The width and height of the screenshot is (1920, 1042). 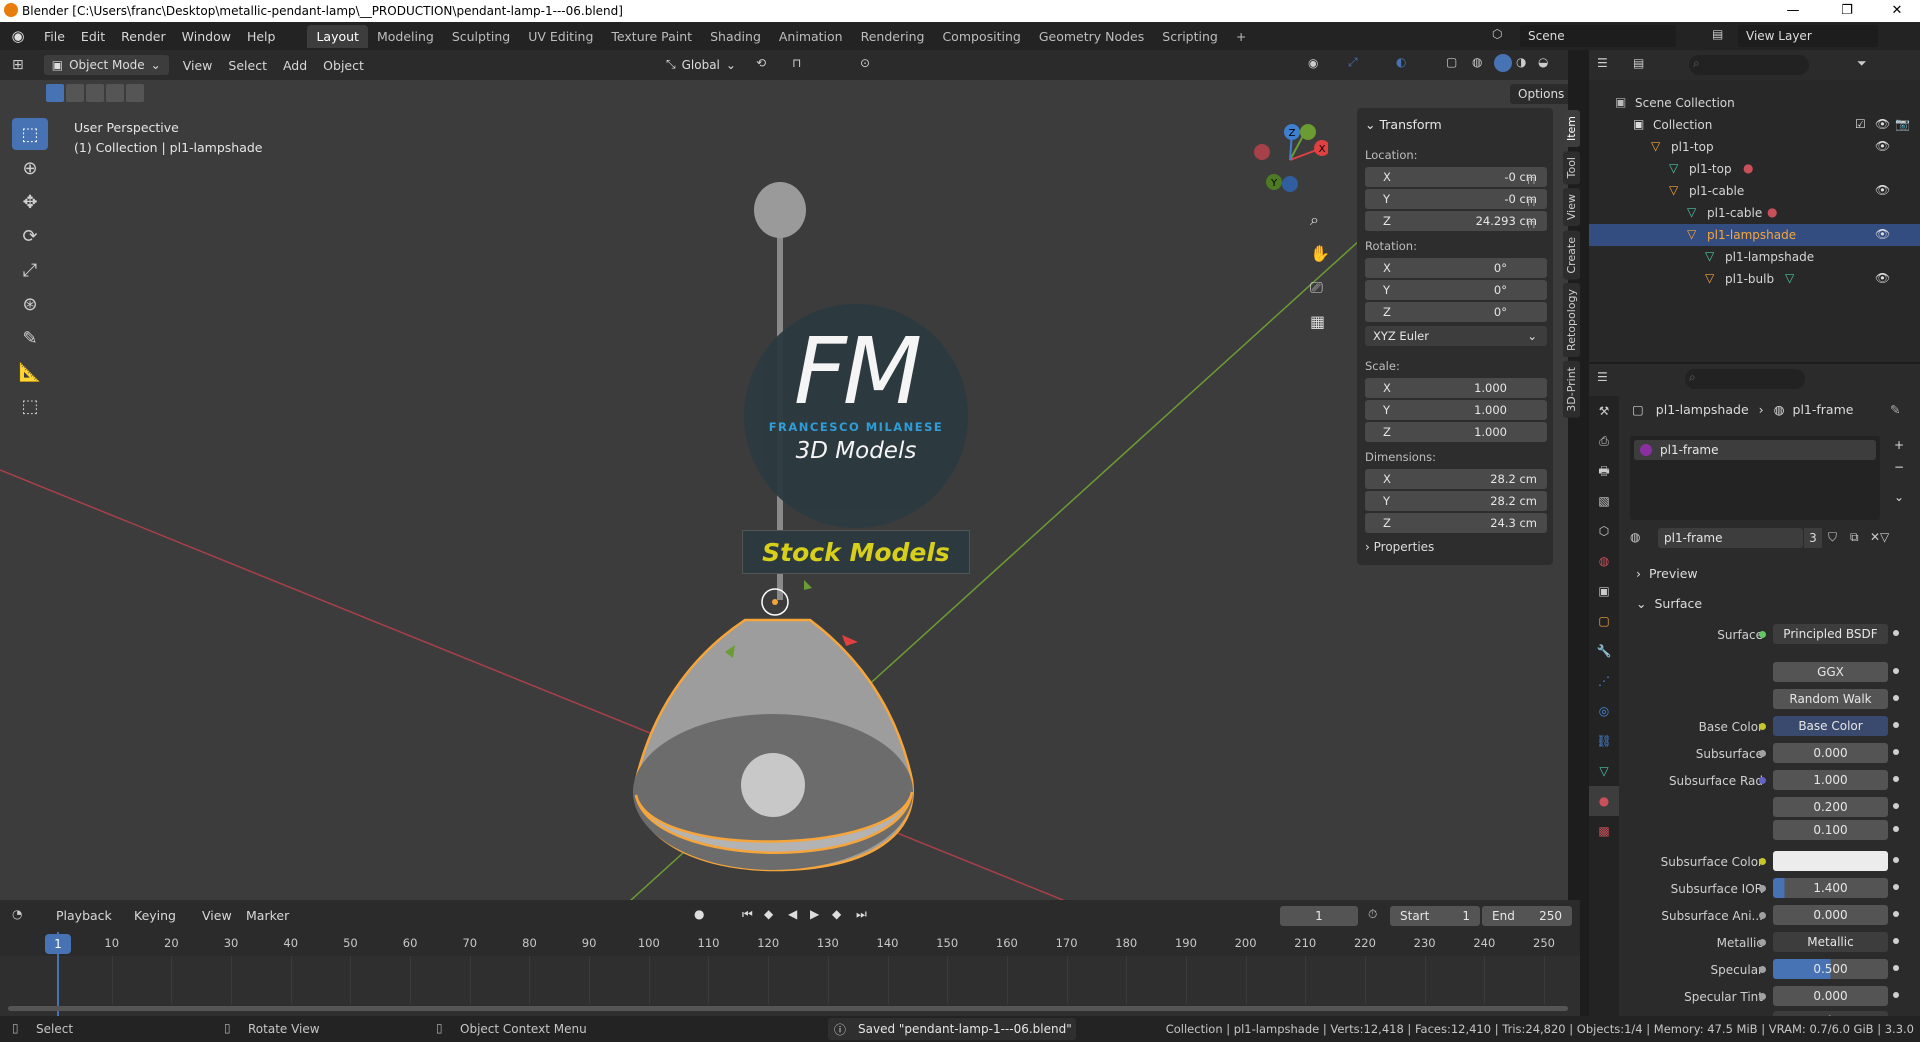 What do you see at coordinates (1830, 830) in the screenshot?
I see `property-field: 0.100` at bounding box center [1830, 830].